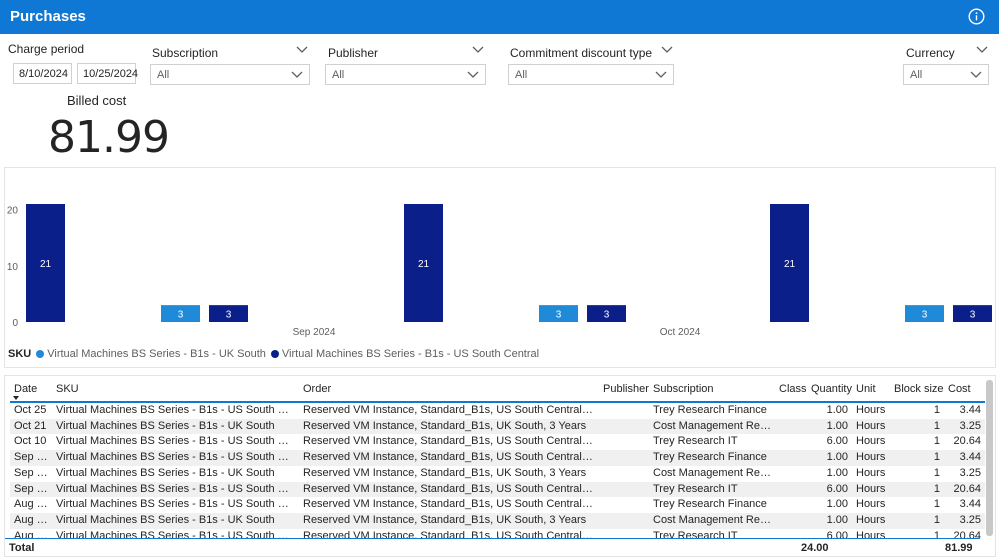 Image resolution: width=999 pixels, height=559 pixels. What do you see at coordinates (680, 332) in the screenshot?
I see `x-tick-label: Oct 2024` at bounding box center [680, 332].